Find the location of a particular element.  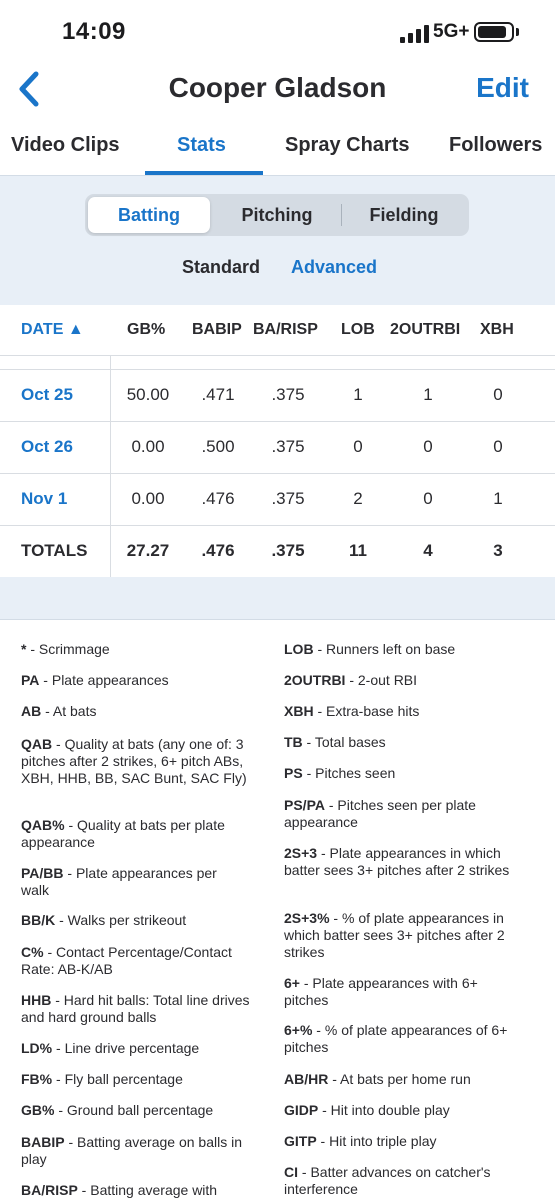

page-title: Cooper Gladson is located at coordinates (277, 87).